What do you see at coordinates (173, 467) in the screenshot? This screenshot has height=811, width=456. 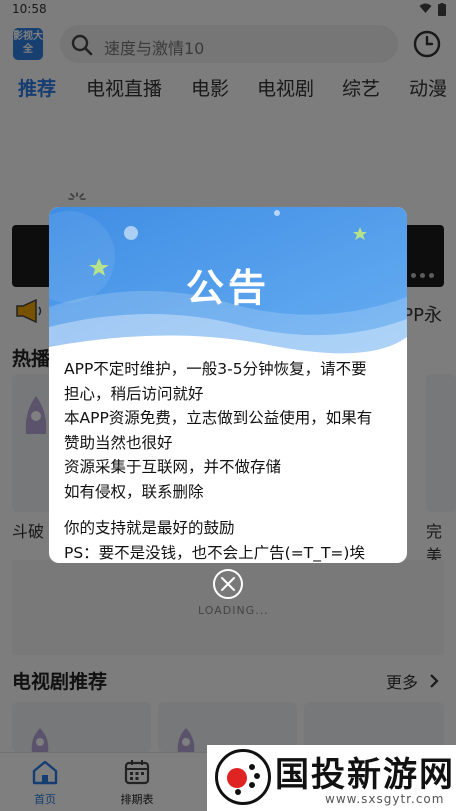 I see `dialog-line: 资源采集于互联网，并不做存储` at bounding box center [173, 467].